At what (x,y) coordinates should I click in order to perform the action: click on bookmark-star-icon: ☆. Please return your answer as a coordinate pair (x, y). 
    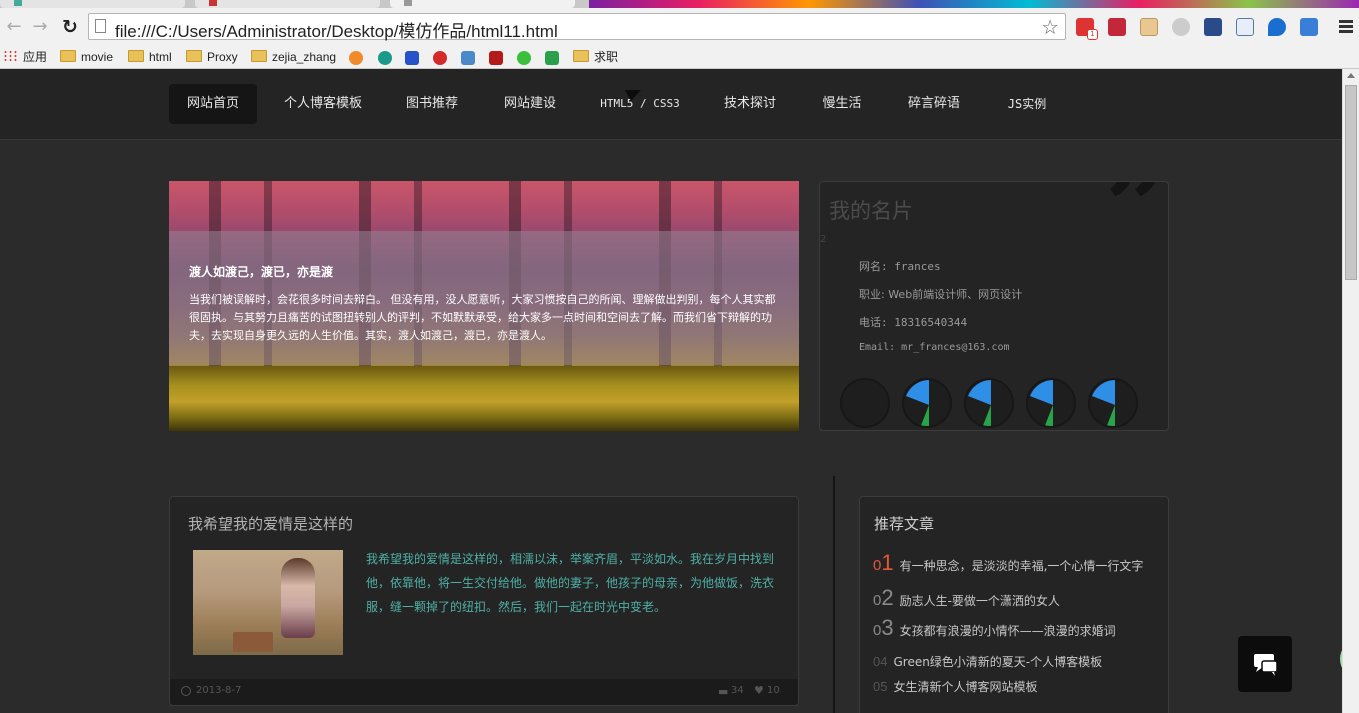
    Looking at the image, I should click on (1050, 27).